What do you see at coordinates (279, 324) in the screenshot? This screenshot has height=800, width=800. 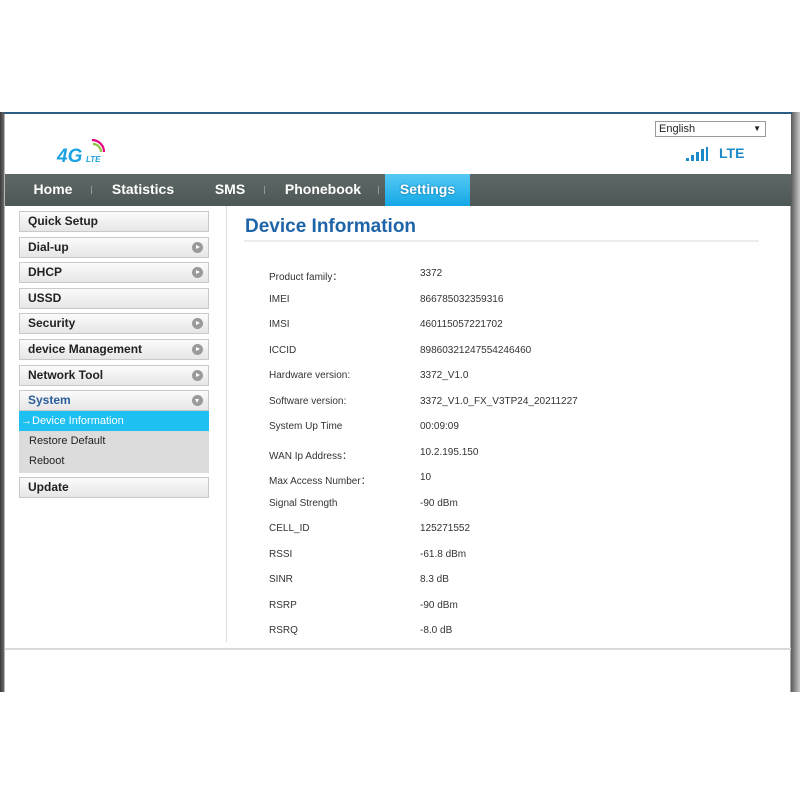 I see `info-label: IMSI` at bounding box center [279, 324].